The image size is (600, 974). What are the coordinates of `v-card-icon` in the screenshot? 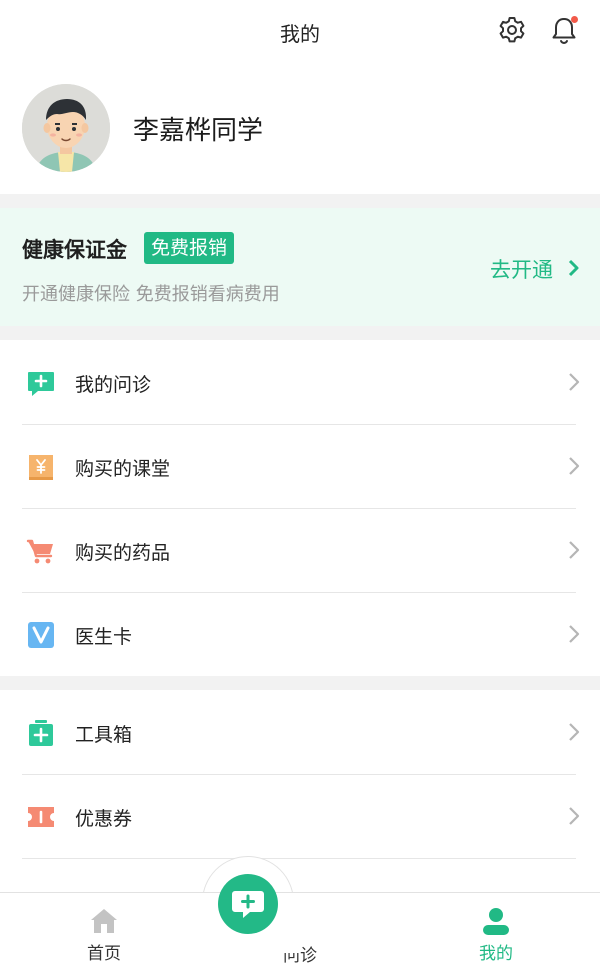 It's located at (41, 635).